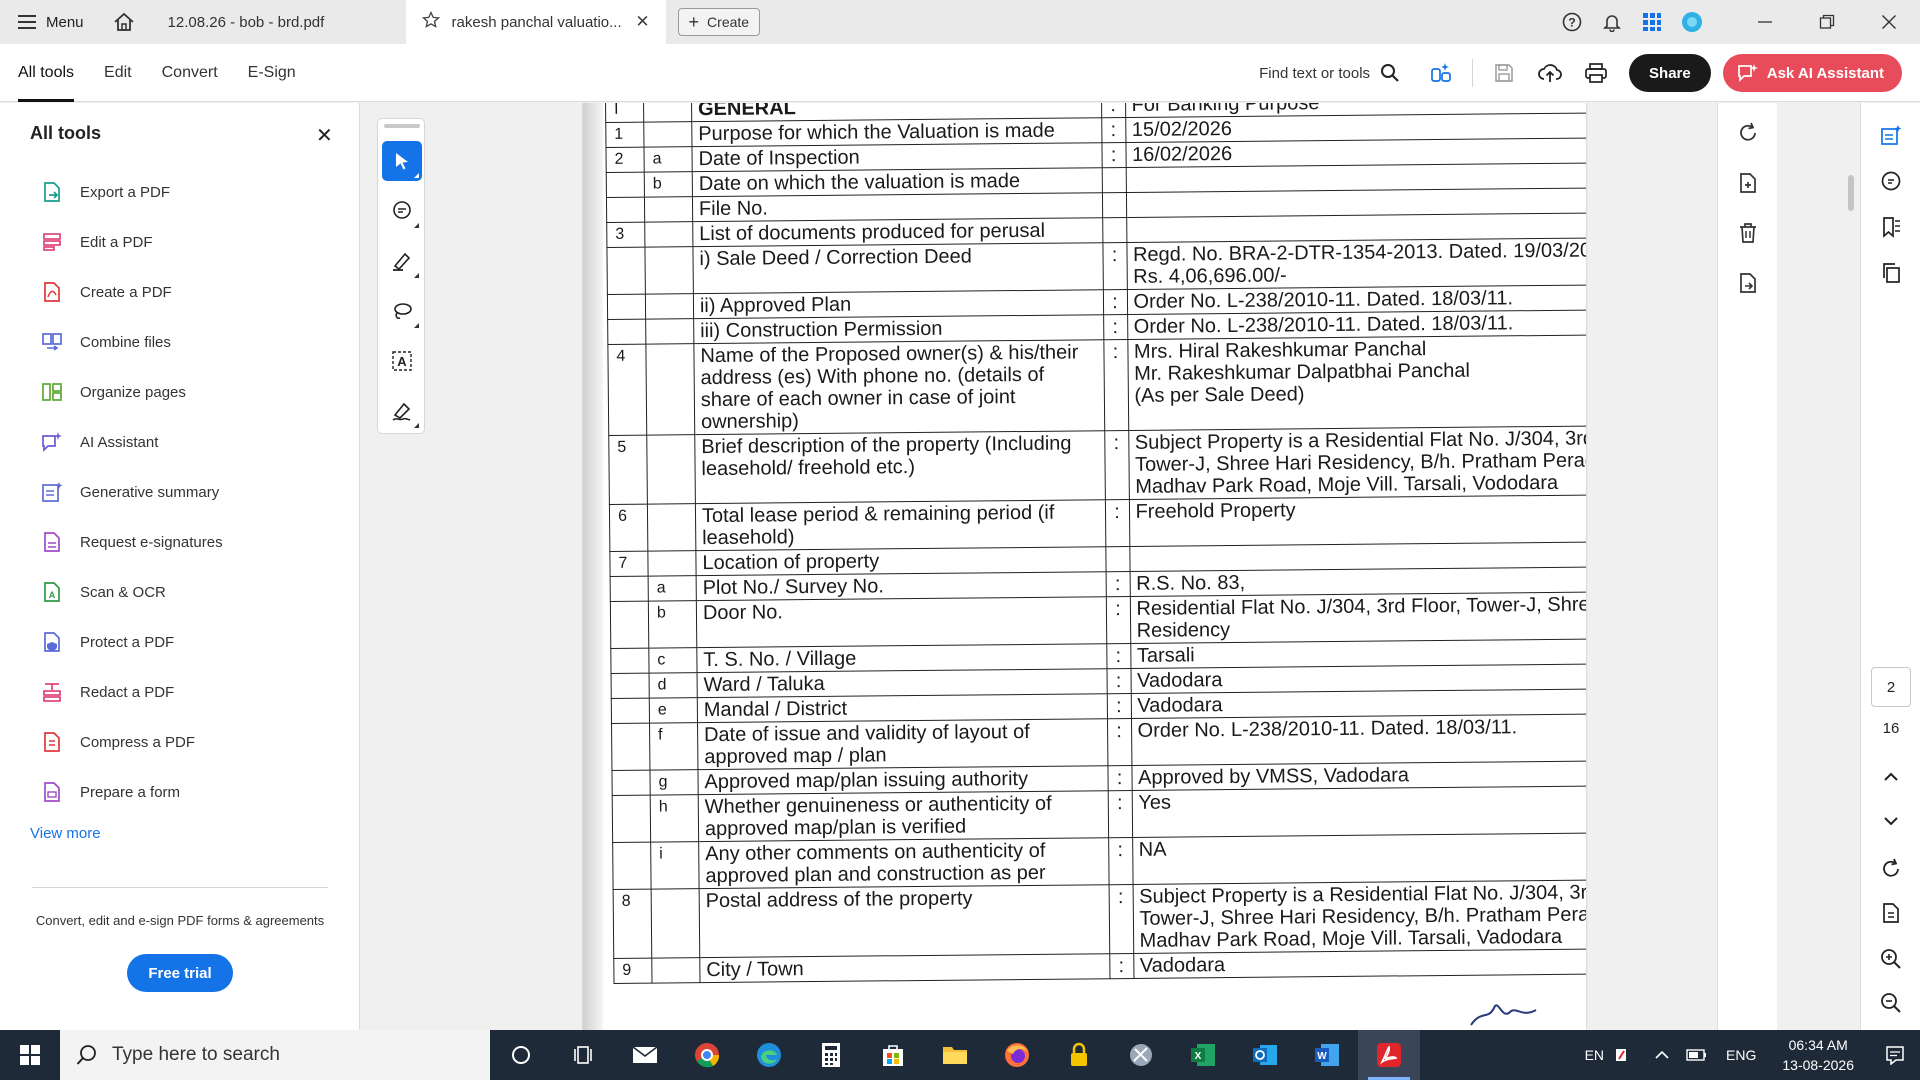  Describe the element at coordinates (118, 73) in the screenshot. I see `tab-edit: Edit` at that location.